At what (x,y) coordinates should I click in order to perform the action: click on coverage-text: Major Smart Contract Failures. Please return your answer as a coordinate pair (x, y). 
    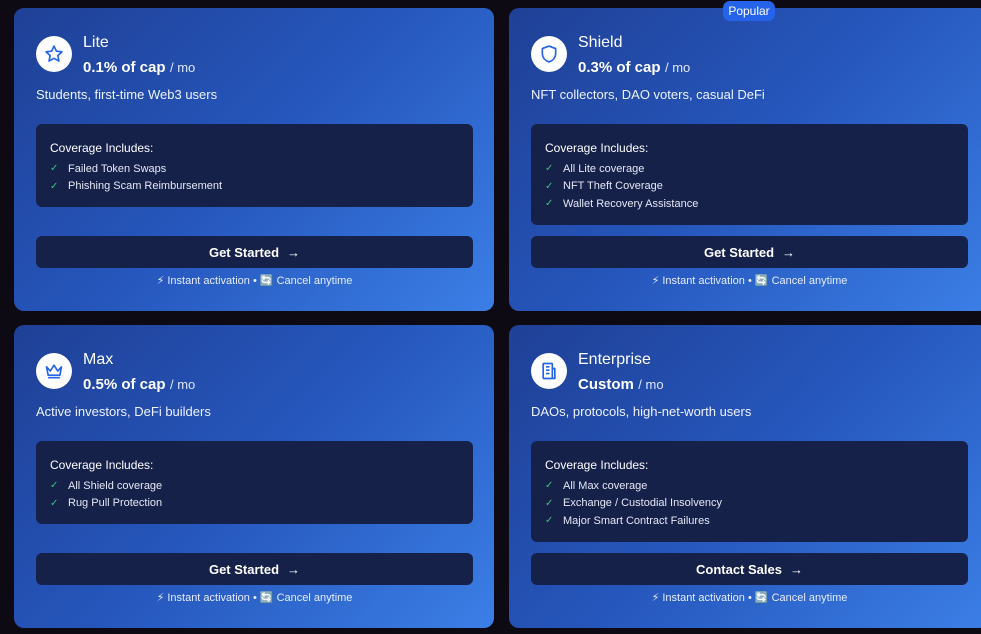
    Looking at the image, I should click on (636, 520).